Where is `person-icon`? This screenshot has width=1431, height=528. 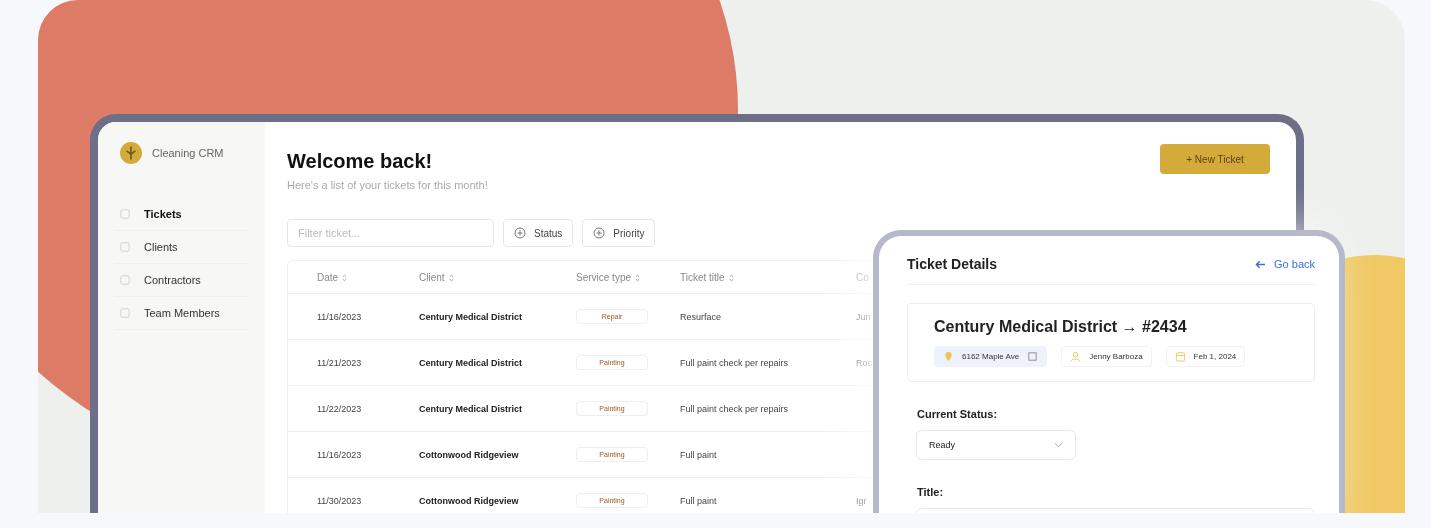
person-icon is located at coordinates (1076, 356).